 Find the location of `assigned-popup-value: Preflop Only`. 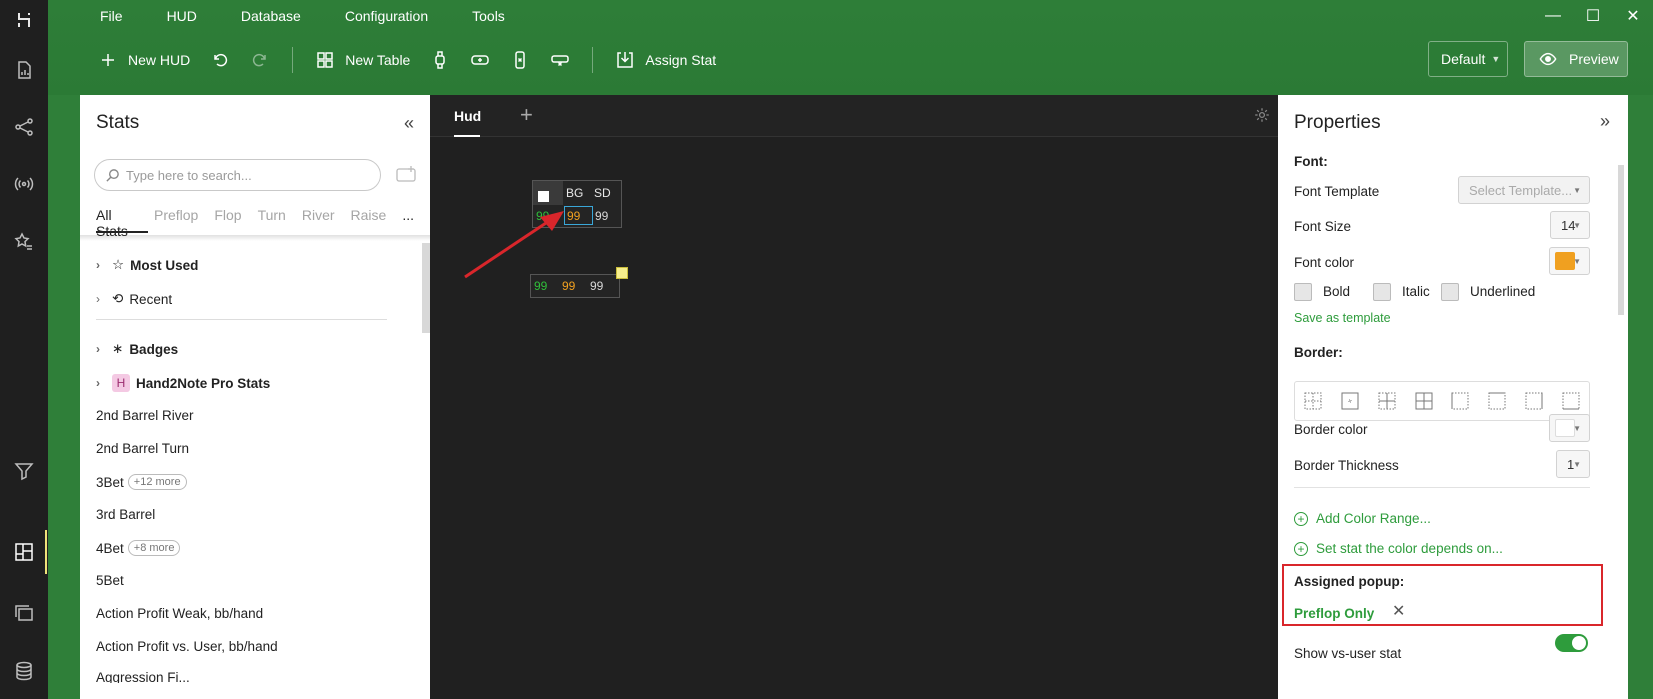

assigned-popup-value: Preflop Only is located at coordinates (1334, 613).